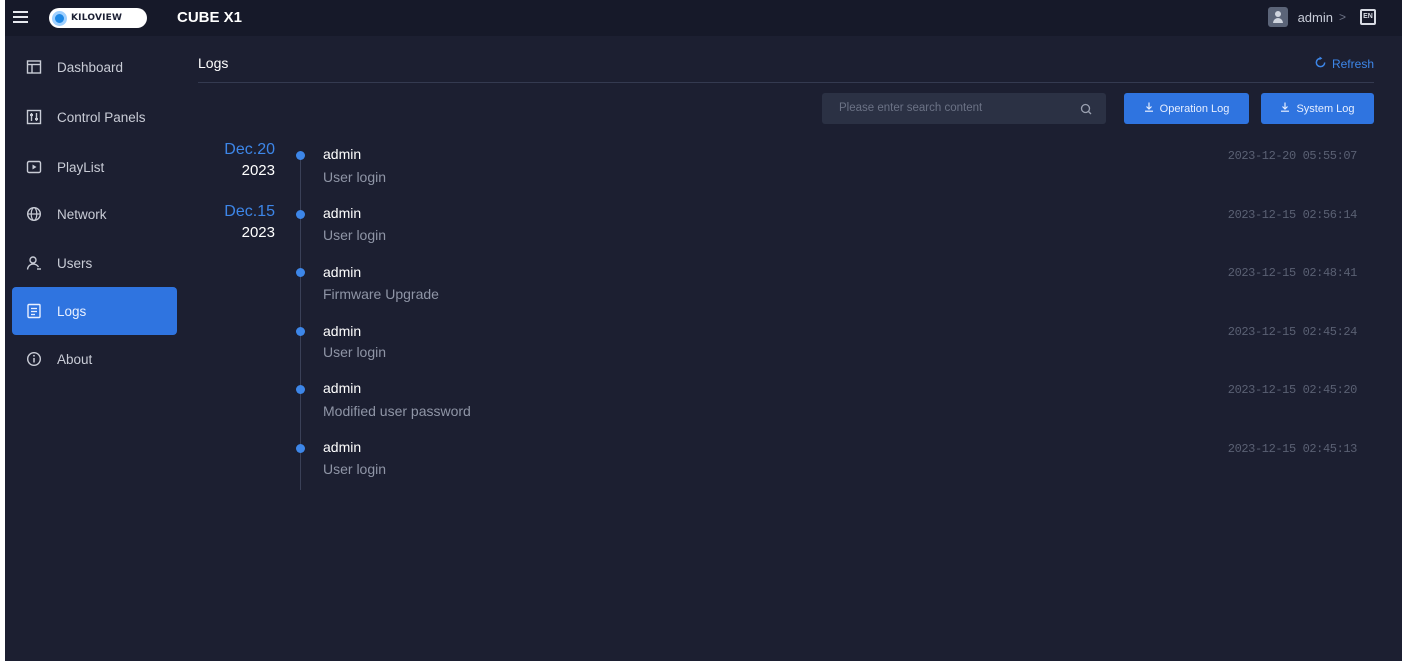 Image resolution: width=1407 pixels, height=661 pixels. Describe the element at coordinates (75, 359) in the screenshot. I see `sidebar-item-label: About` at that location.